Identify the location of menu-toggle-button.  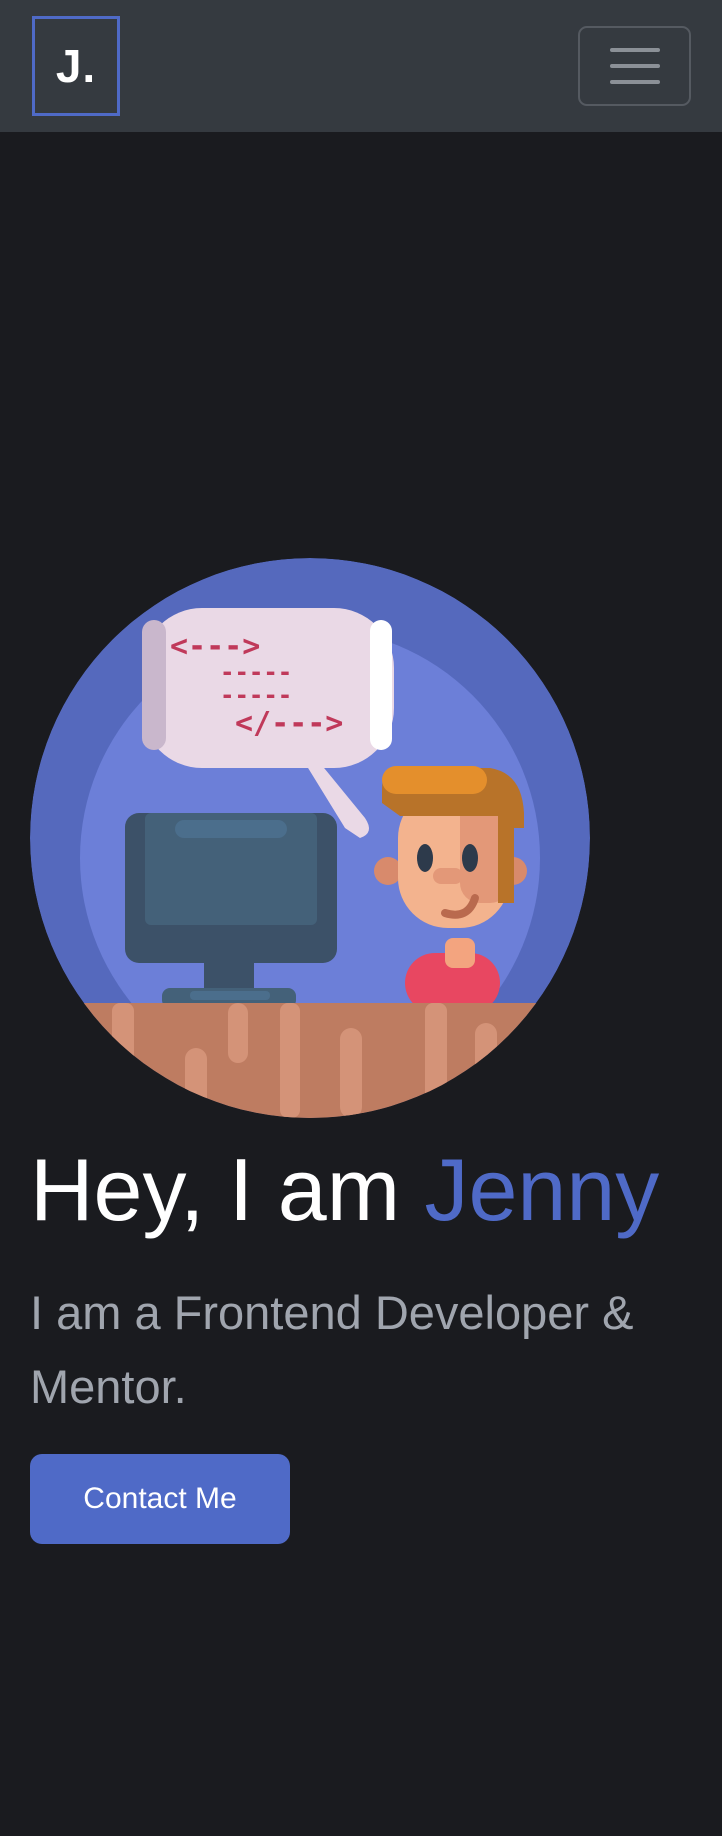
(634, 66).